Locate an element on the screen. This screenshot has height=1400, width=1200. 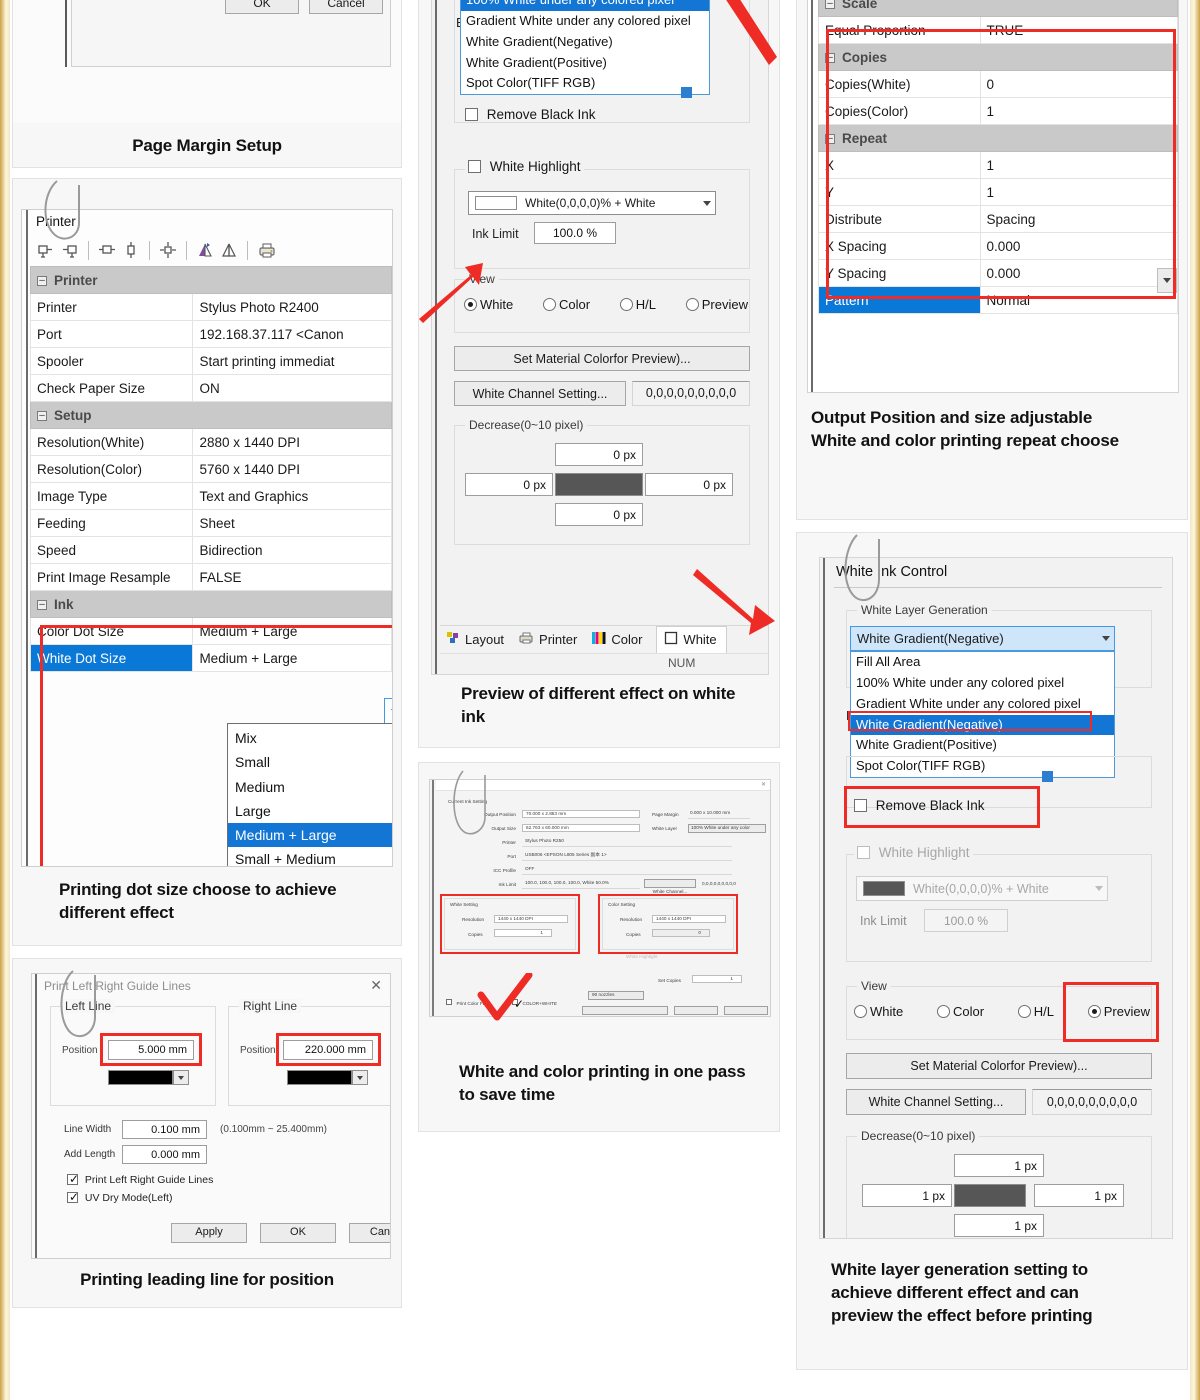
decrease-left-input: 0 px is located at coordinates (509, 484).